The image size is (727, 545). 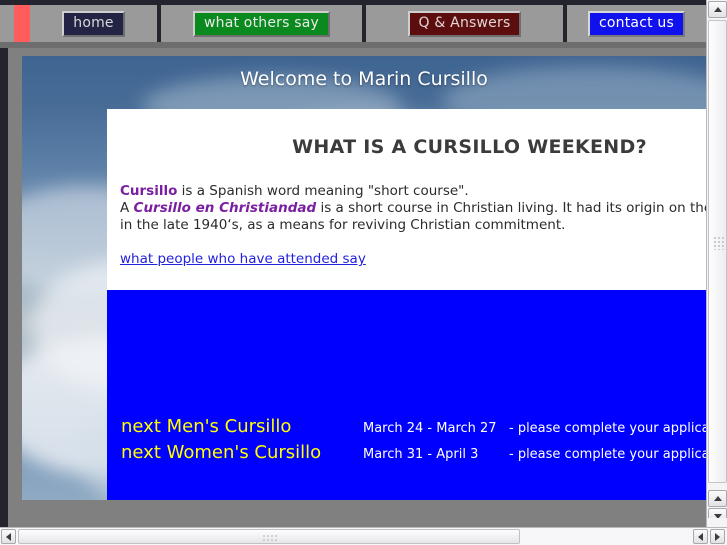 I want to click on triangle-right-icon, so click(x=717, y=536).